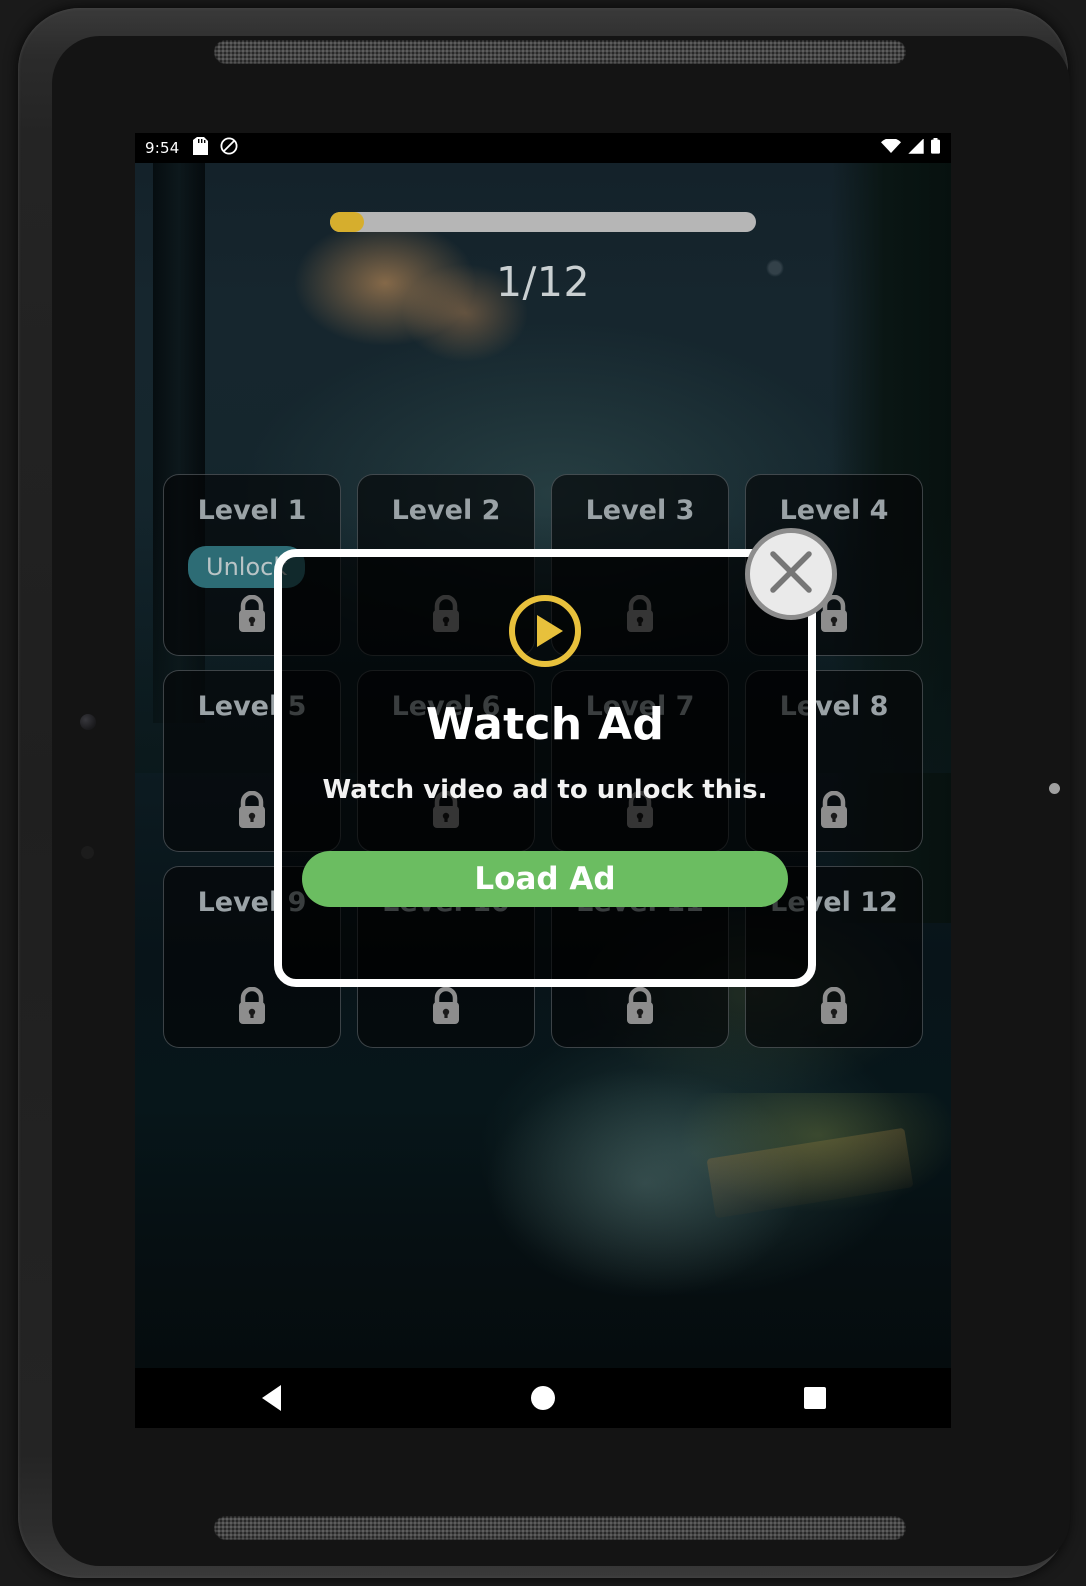 This screenshot has height=1586, width=1086. I want to click on load-ad-button: Load Ad, so click(545, 879).